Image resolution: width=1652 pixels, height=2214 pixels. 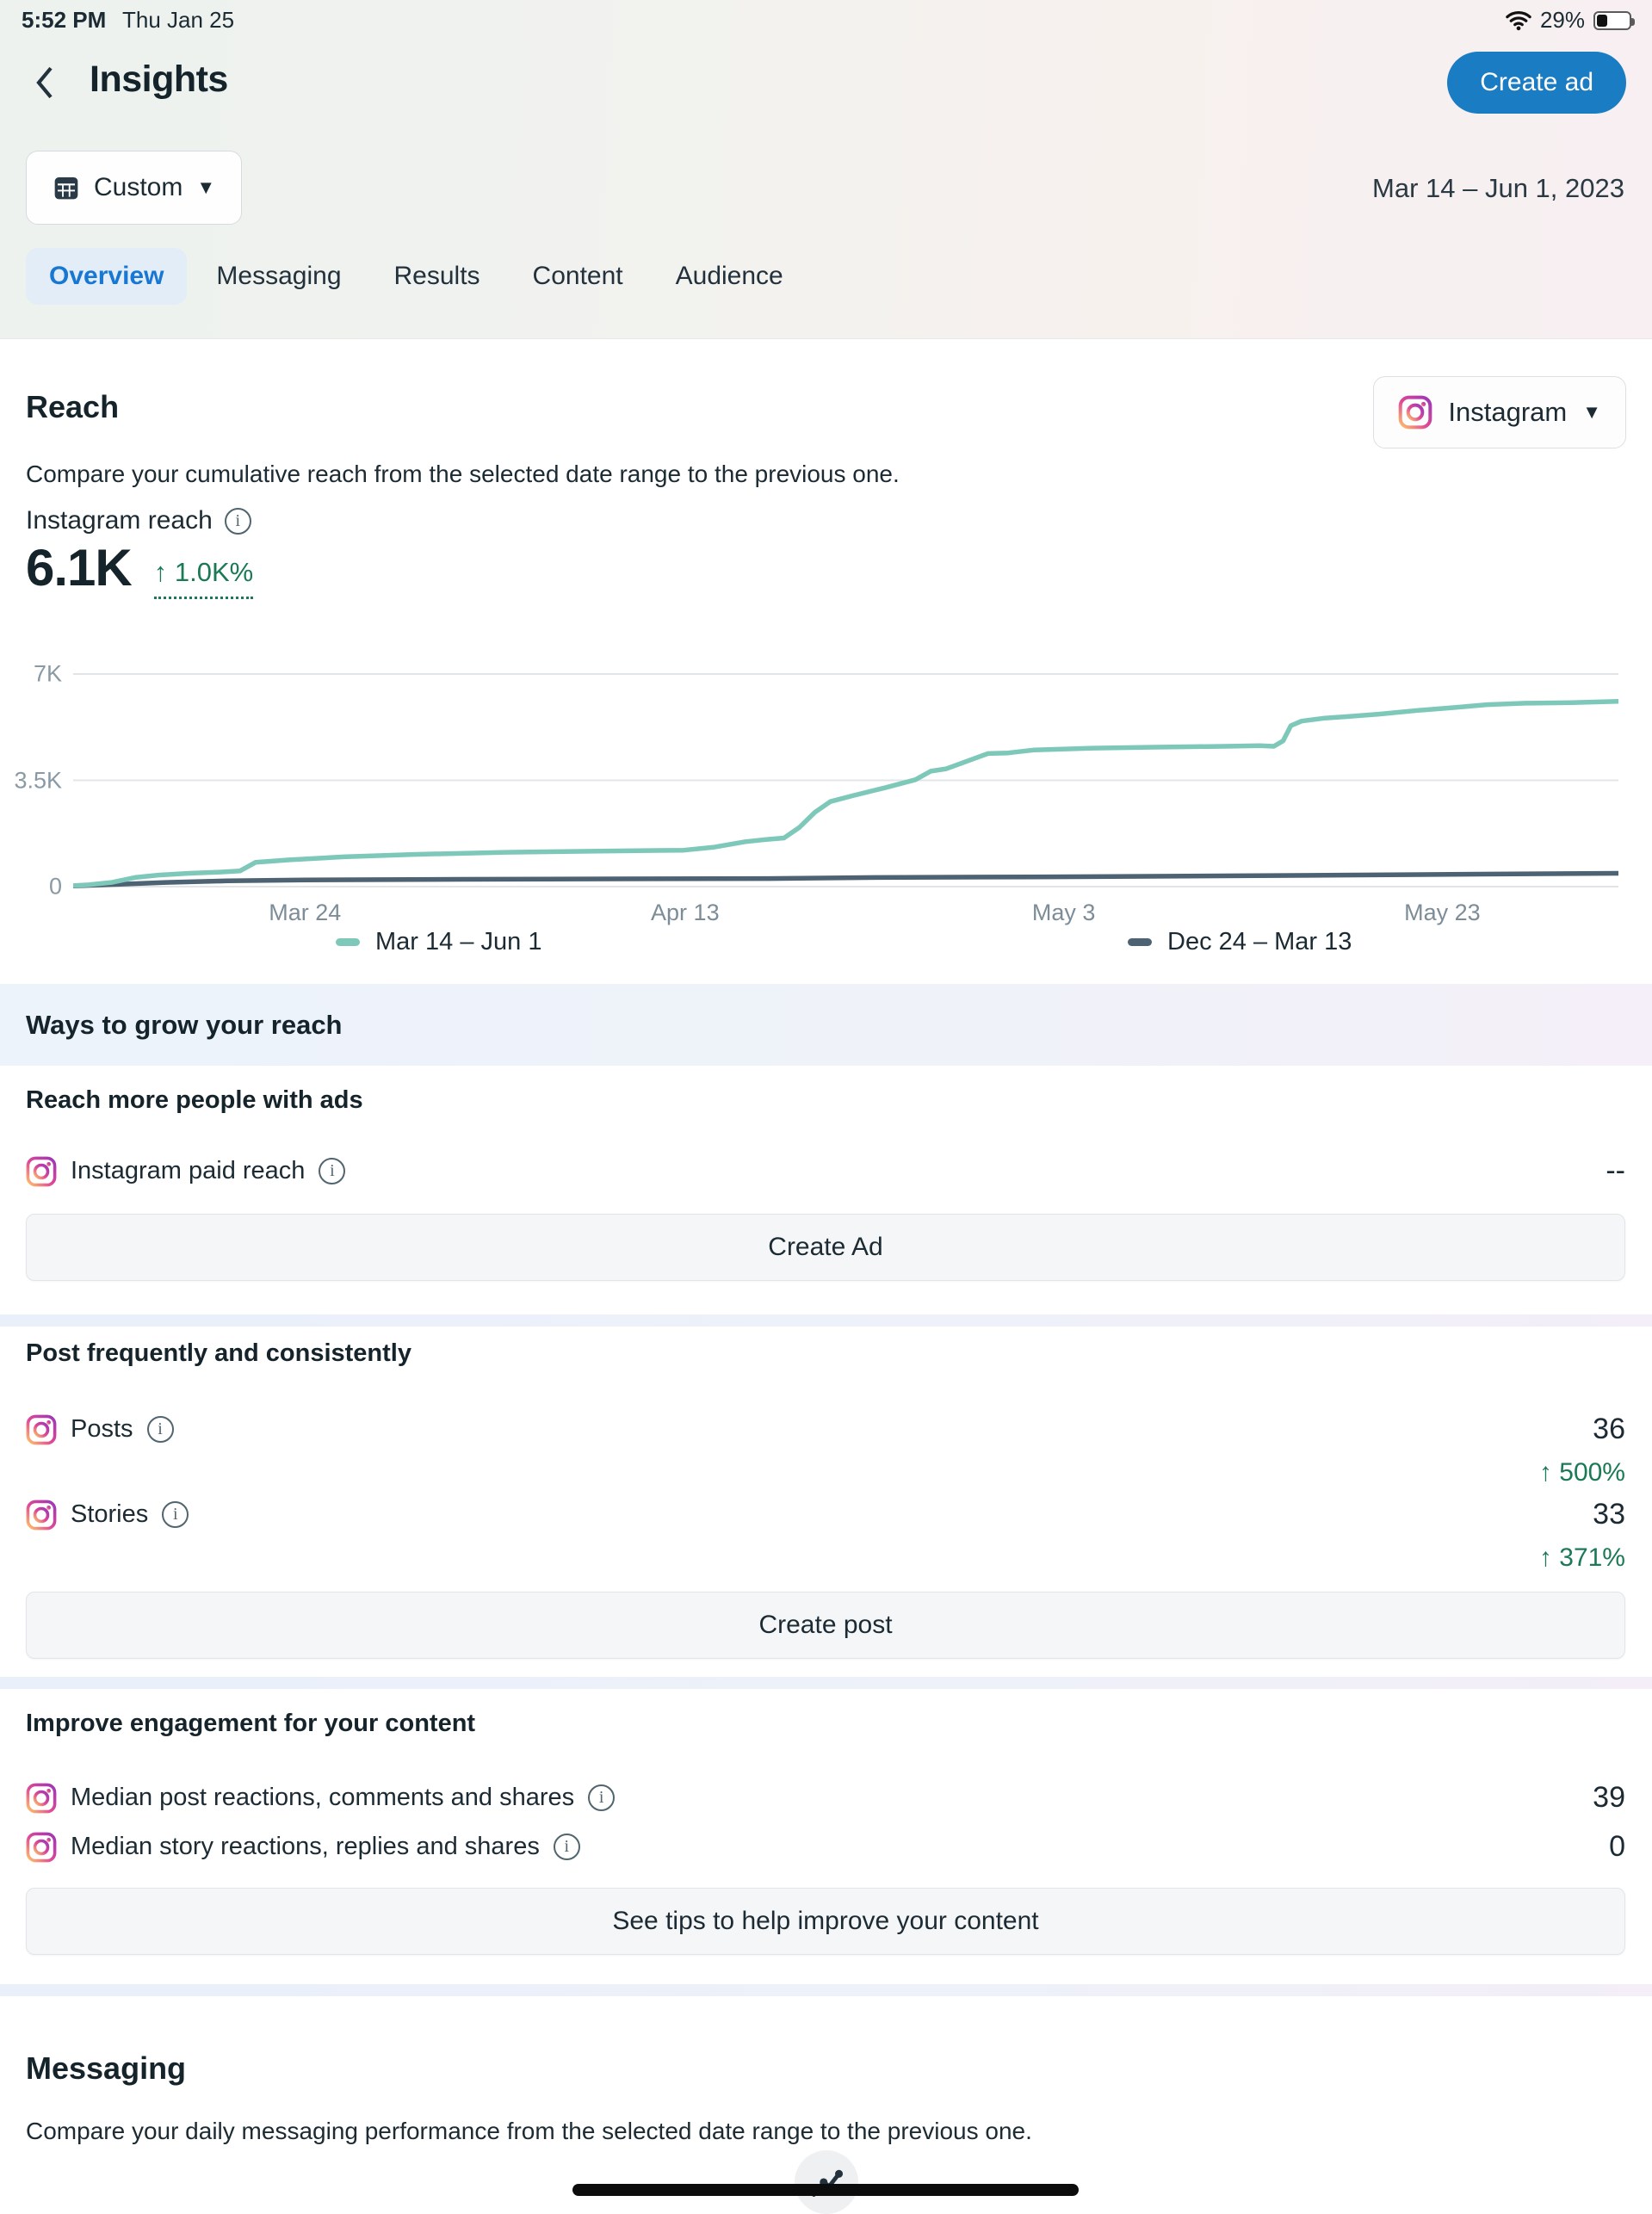 What do you see at coordinates (438, 276) in the screenshot?
I see `tab-results: Results` at bounding box center [438, 276].